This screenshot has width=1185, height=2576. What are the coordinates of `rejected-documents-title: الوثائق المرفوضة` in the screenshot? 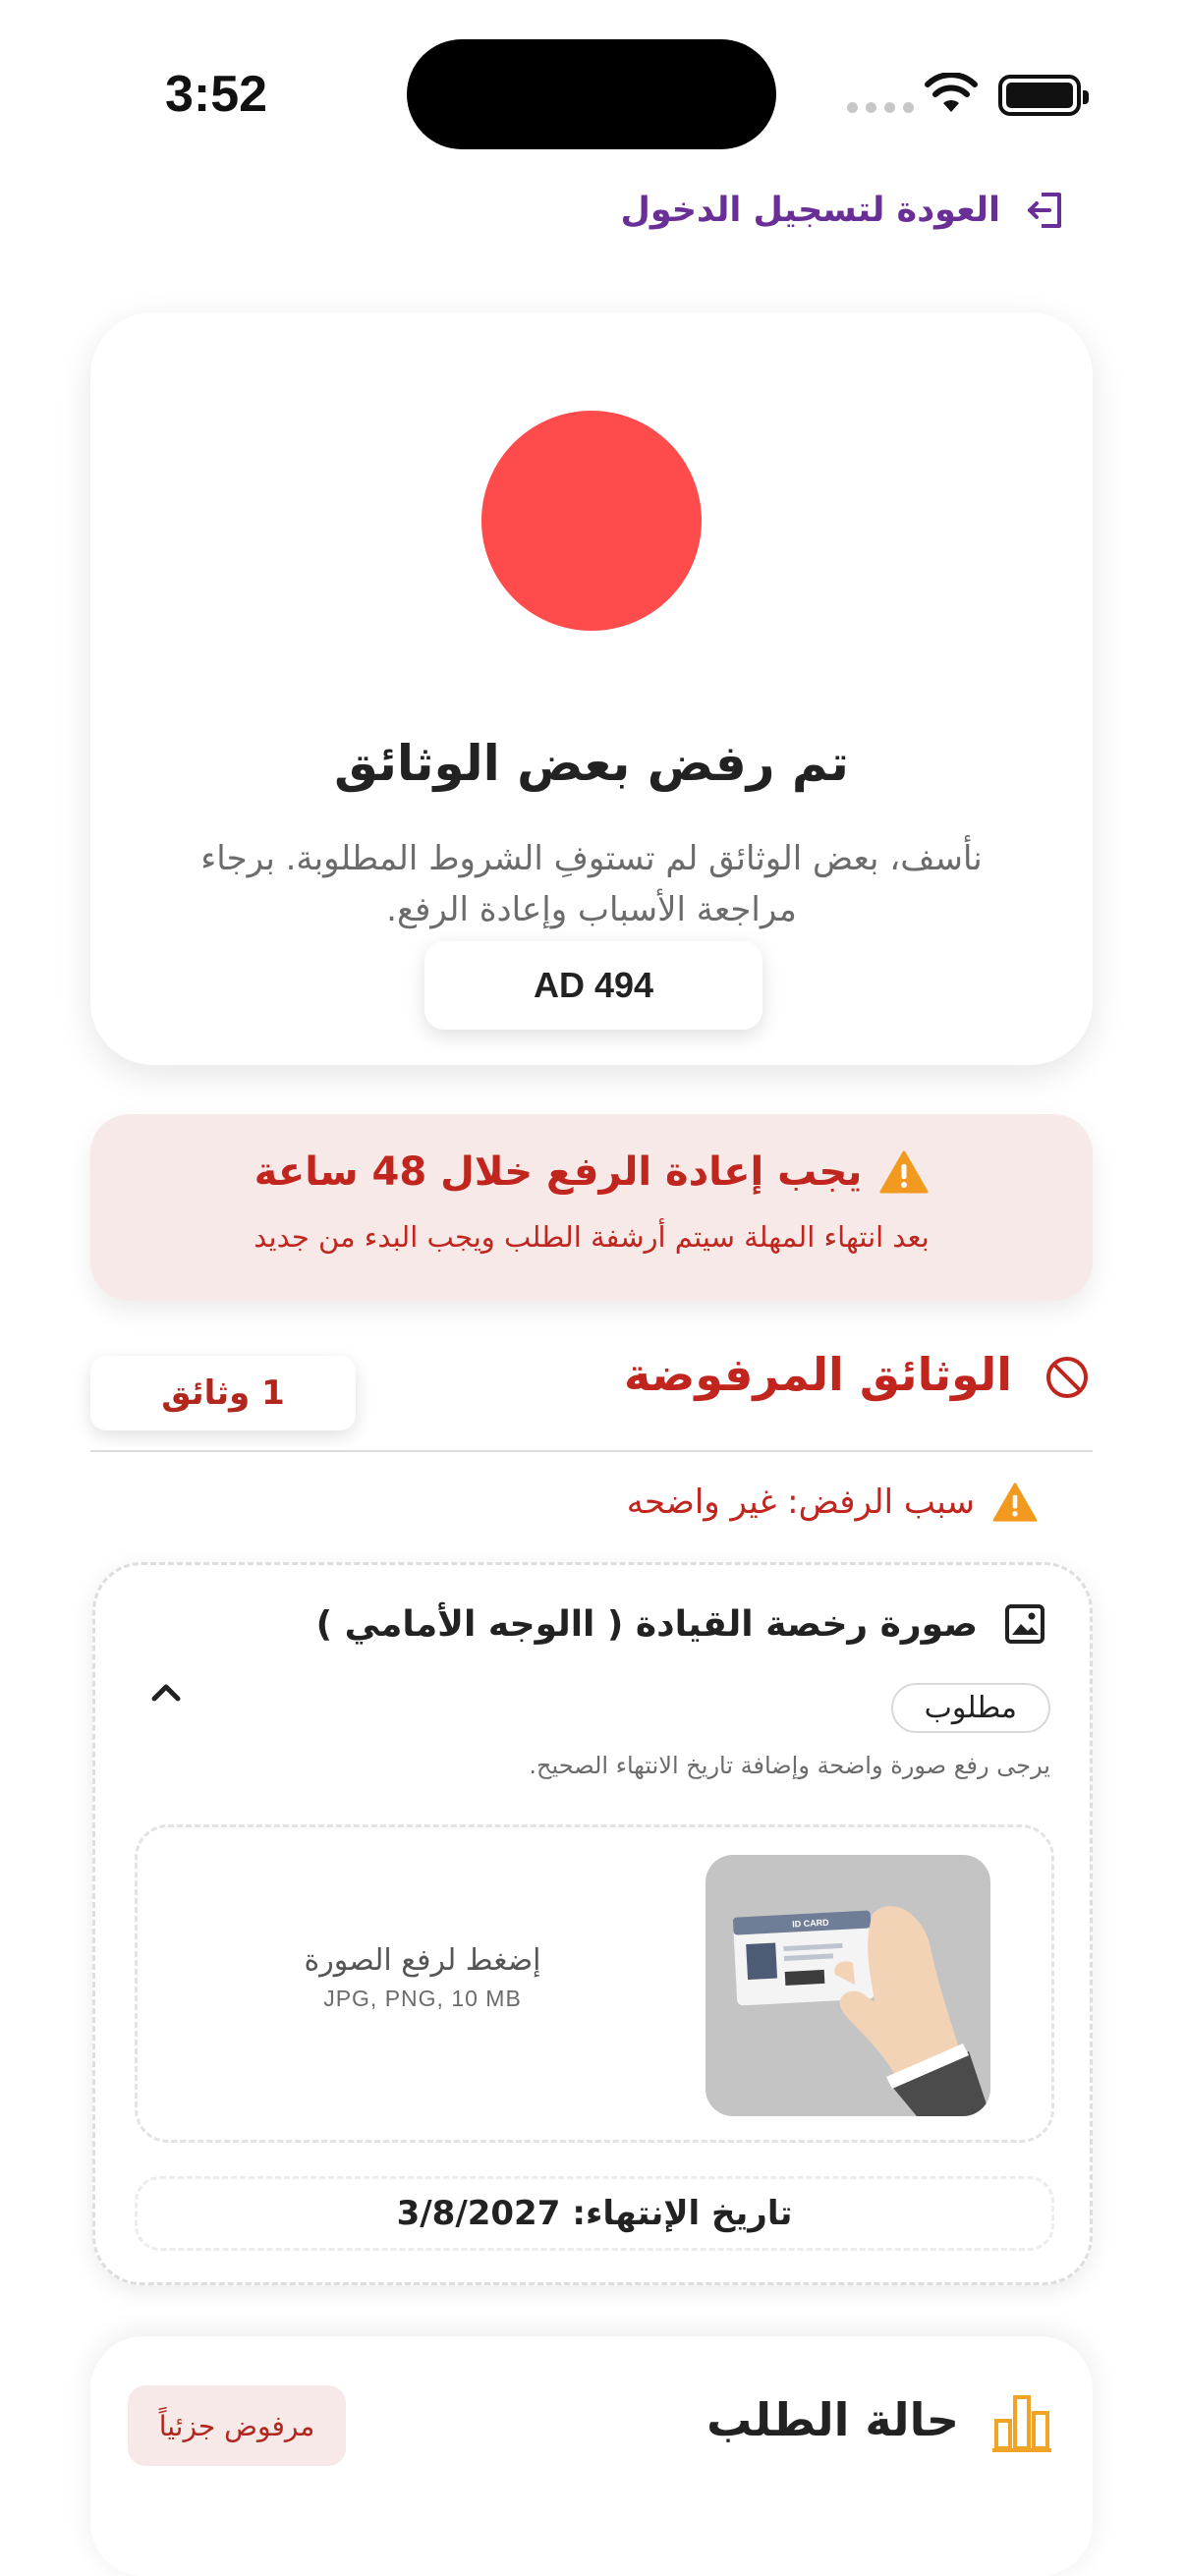 It's located at (818, 1374).